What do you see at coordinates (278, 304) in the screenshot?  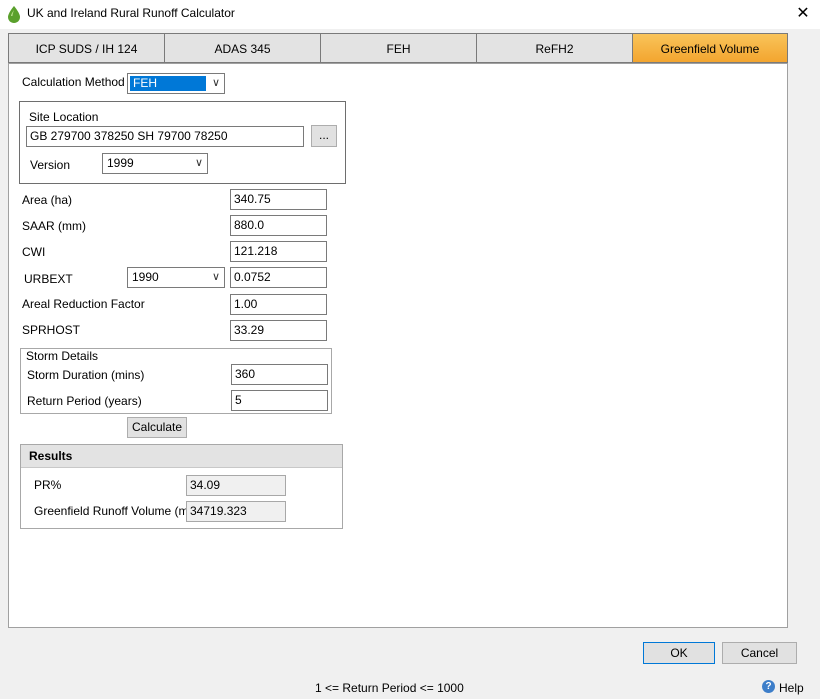 I see `arf-input: 1.00` at bounding box center [278, 304].